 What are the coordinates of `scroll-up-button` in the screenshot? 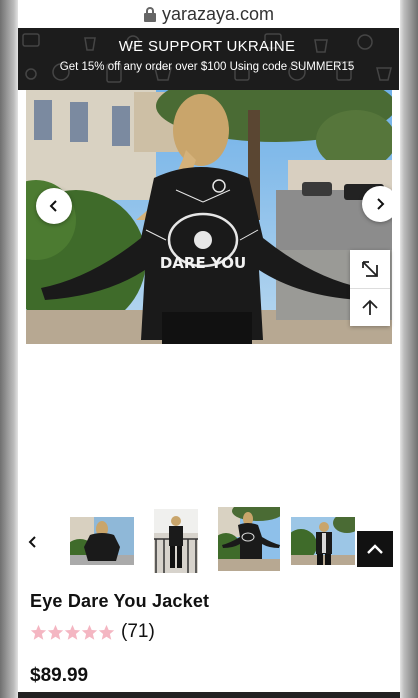 It's located at (370, 307).